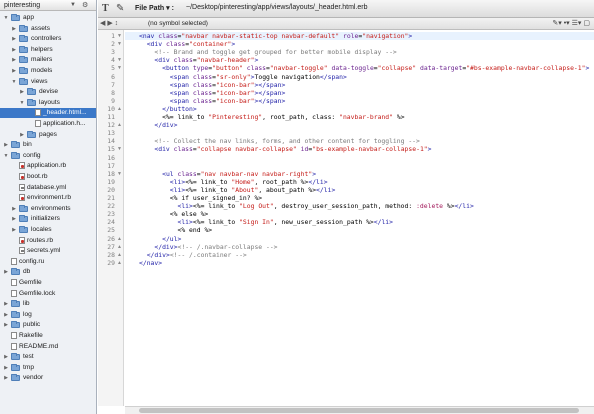  I want to click on text-tool-icon: T, so click(105, 8).